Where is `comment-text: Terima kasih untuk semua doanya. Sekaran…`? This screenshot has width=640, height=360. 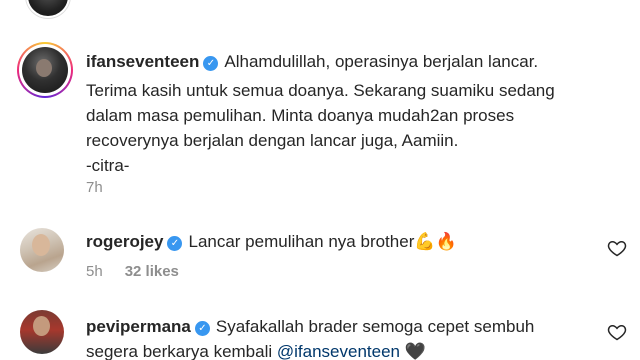 comment-text: Terima kasih untuk semua doanya. Sekaran… is located at coordinates (320, 90).